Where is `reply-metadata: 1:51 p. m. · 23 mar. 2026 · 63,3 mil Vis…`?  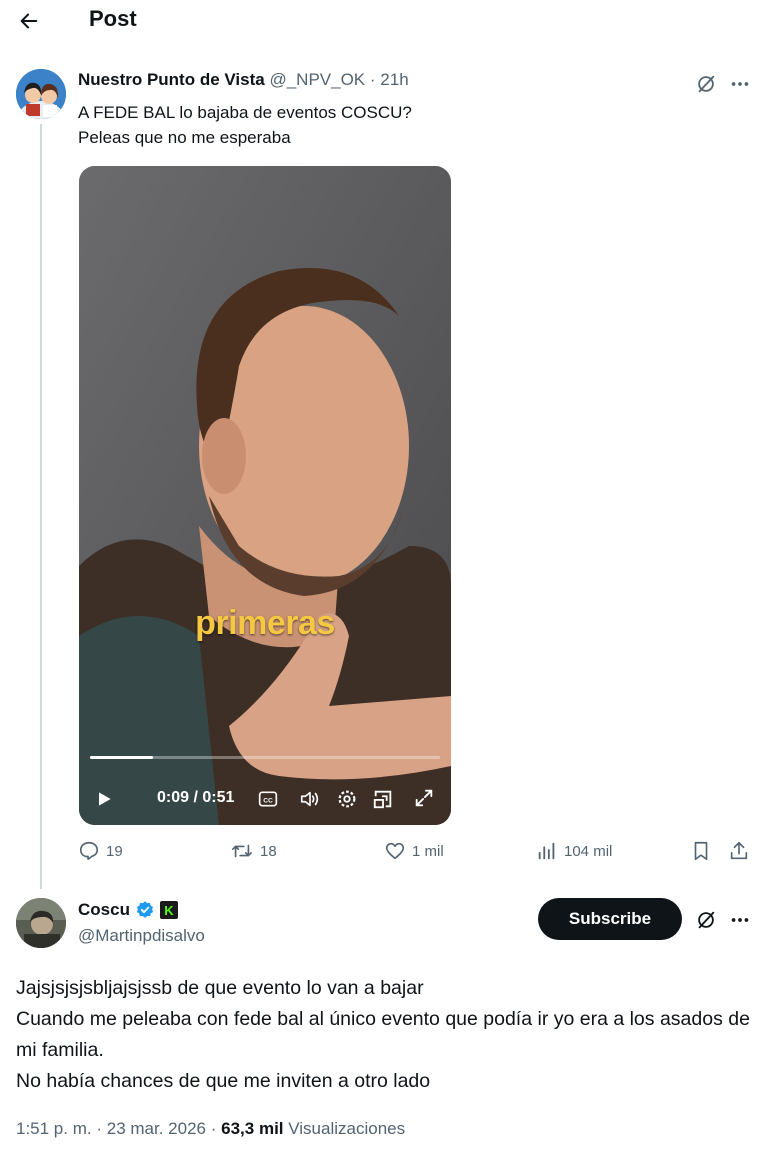 reply-metadata: 1:51 p. m. · 23 mar. 2026 · 63,3 mil Vis… is located at coordinates (210, 1129).